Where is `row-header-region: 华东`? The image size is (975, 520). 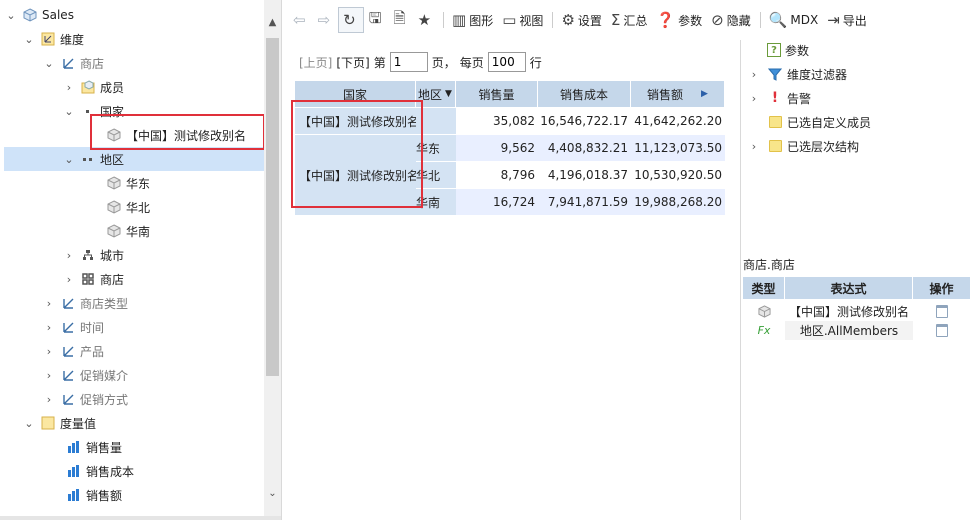 row-header-region: 华东 is located at coordinates (436, 148).